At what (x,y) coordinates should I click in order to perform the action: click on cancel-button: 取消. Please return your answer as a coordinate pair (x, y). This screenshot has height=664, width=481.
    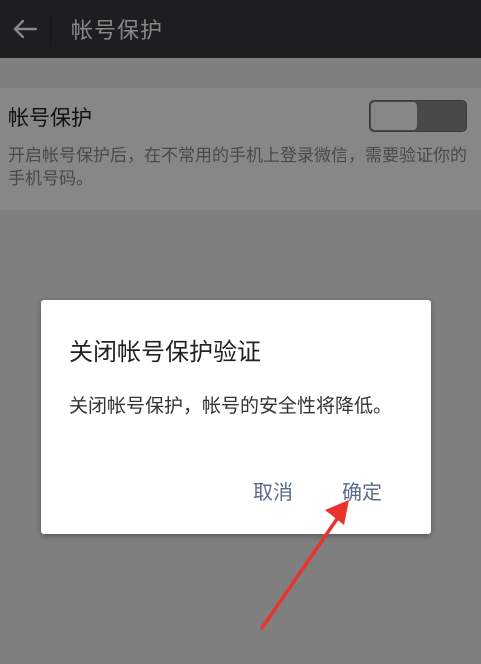
    Looking at the image, I should click on (273, 490).